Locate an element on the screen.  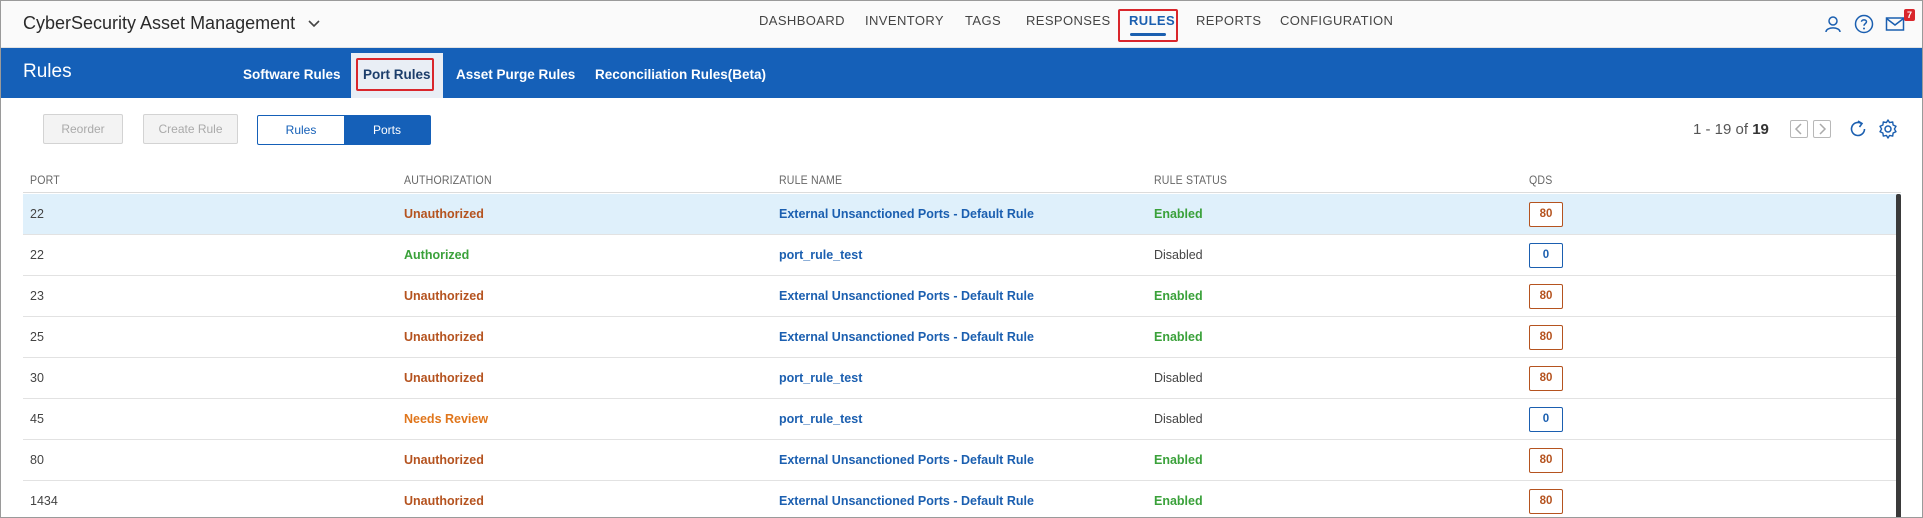
view-toggle: Rules Ports is located at coordinates (344, 130).